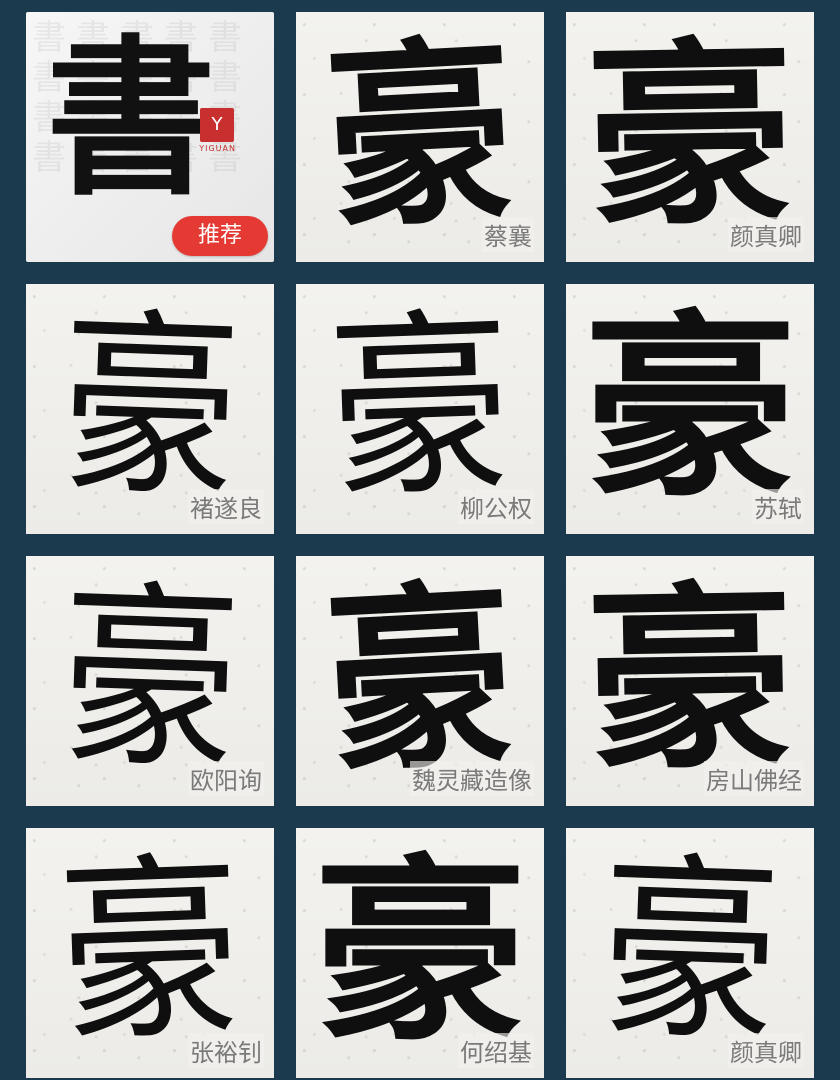  Describe the element at coordinates (754, 778) in the screenshot. I see `artist-label: 房山佛经` at that location.